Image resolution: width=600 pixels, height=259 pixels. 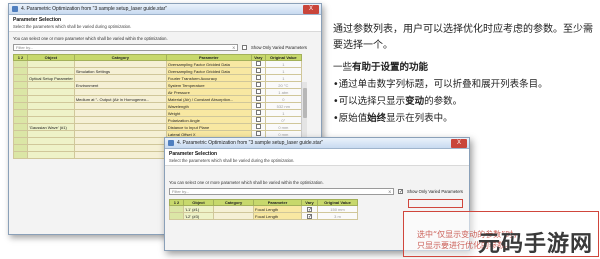 What do you see at coordinates (208, 127) in the screenshot?
I see `parameter-cell: Distance to Input Plane` at bounding box center [208, 127].